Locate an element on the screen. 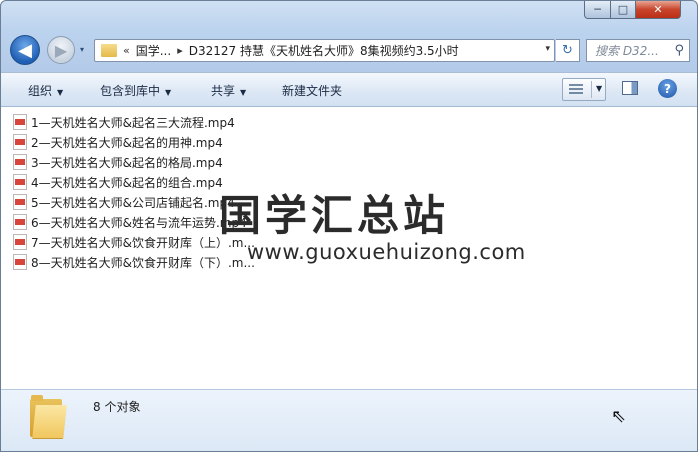  list-item: 1—天机姓名大师&起名三大流程.mp4 is located at coordinates (124, 122).